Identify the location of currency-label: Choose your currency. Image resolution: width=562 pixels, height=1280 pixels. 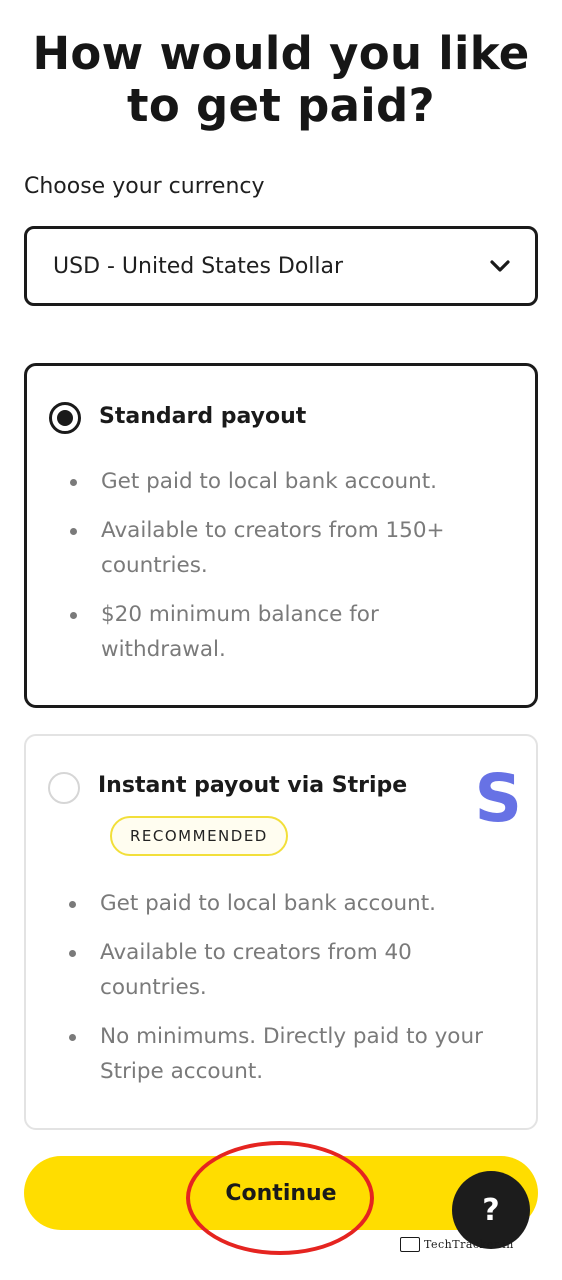
(144, 186).